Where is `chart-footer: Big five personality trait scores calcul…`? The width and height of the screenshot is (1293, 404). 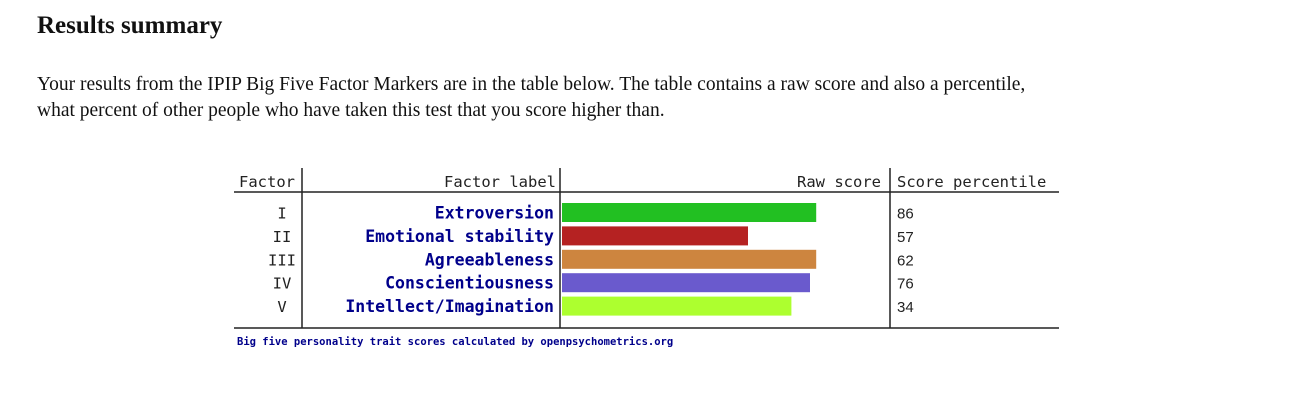
chart-footer: Big five personality trait scores calcul… is located at coordinates (455, 342).